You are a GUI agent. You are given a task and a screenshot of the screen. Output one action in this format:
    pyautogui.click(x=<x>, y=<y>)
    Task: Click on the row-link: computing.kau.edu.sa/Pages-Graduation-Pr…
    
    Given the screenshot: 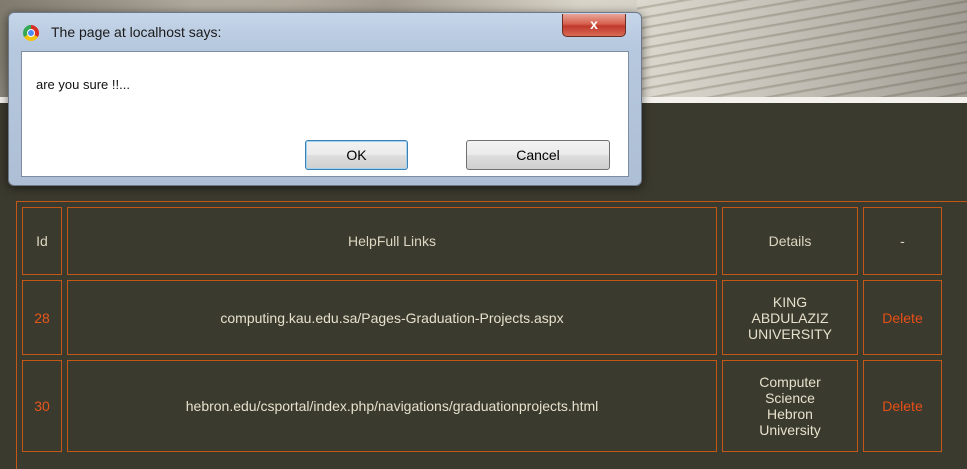 What is the action you would take?
    pyautogui.click(x=392, y=317)
    